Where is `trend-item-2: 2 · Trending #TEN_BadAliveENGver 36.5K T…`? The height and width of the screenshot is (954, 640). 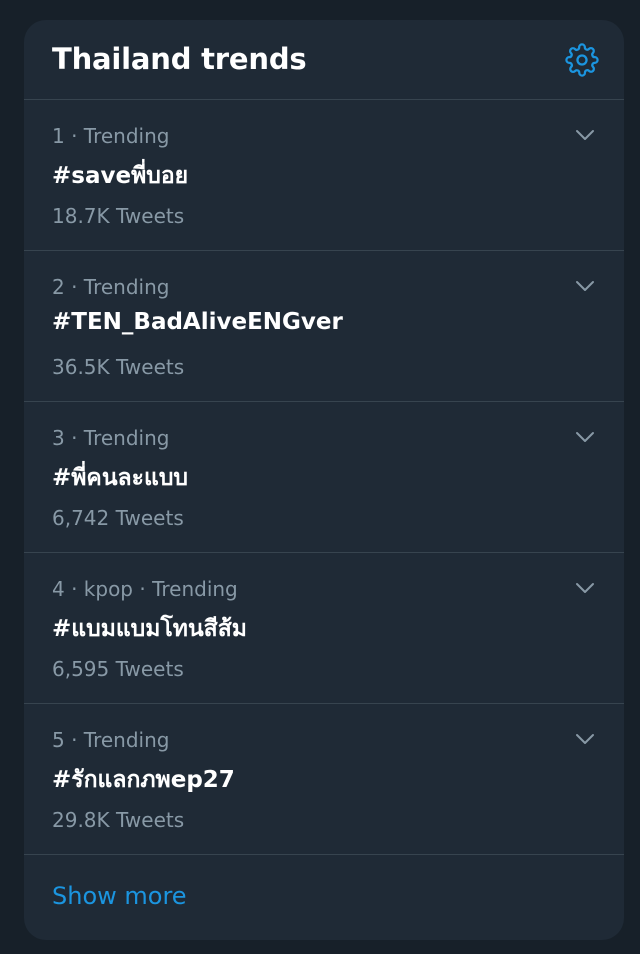 trend-item-2: 2 · Trending #TEN_BadAliveENGver 36.5K T… is located at coordinates (324, 326).